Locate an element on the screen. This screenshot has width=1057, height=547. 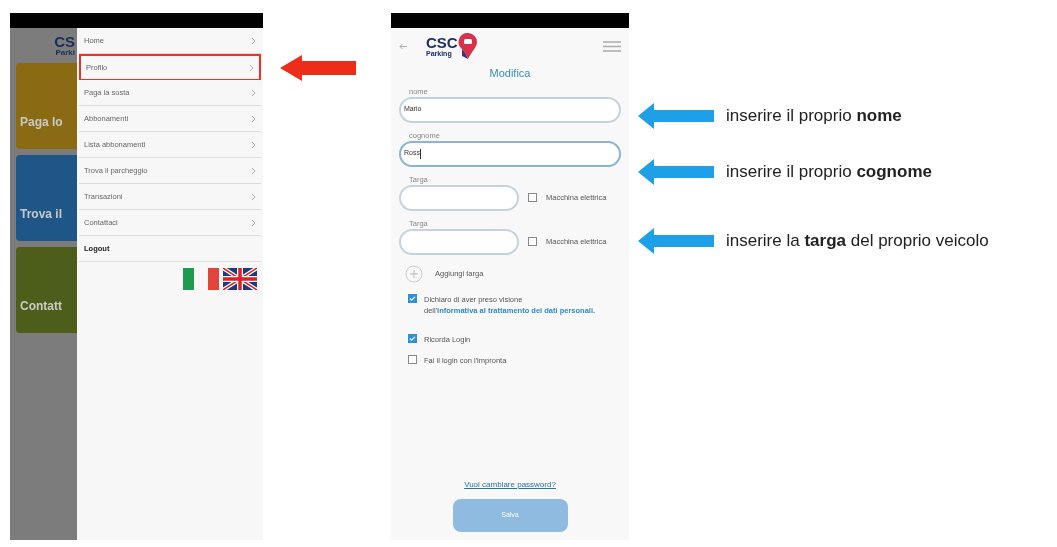
text-cursor is located at coordinates (420, 153).